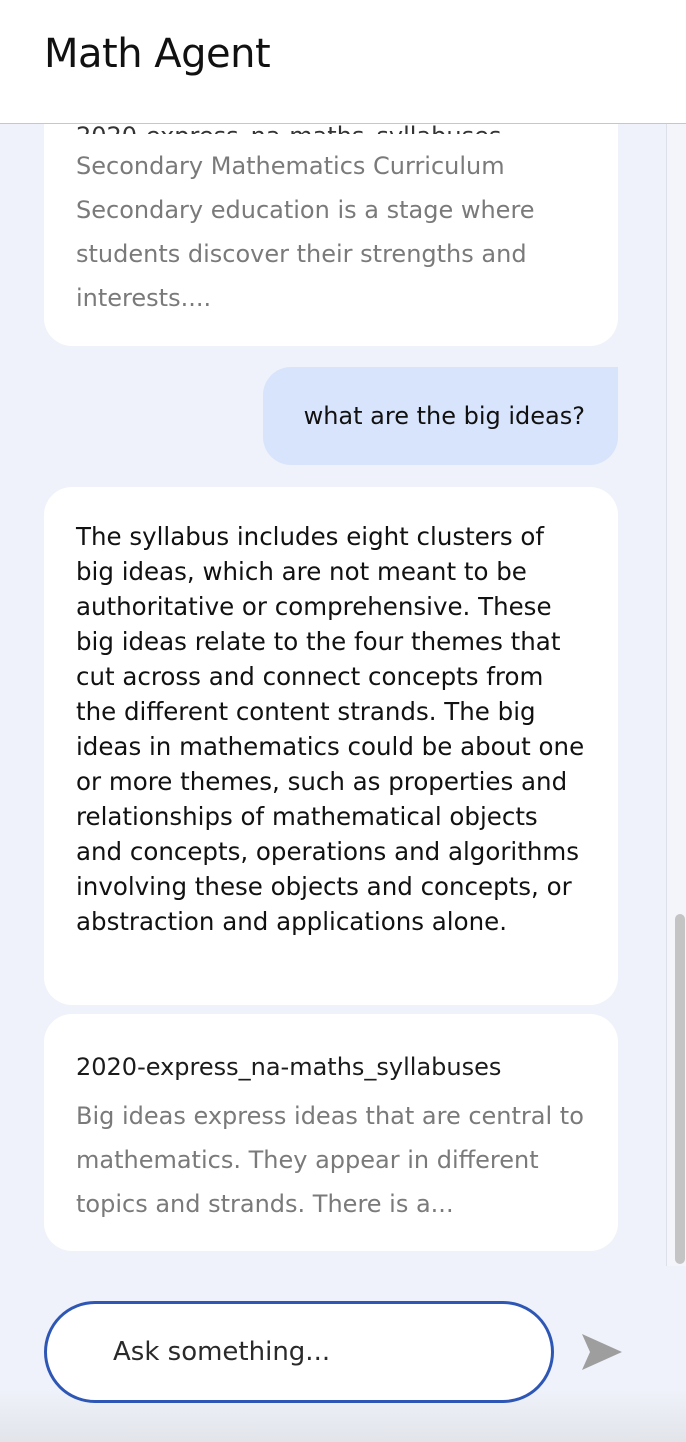 This screenshot has width=686, height=1442. I want to click on message-input-container, so click(299, 1352).